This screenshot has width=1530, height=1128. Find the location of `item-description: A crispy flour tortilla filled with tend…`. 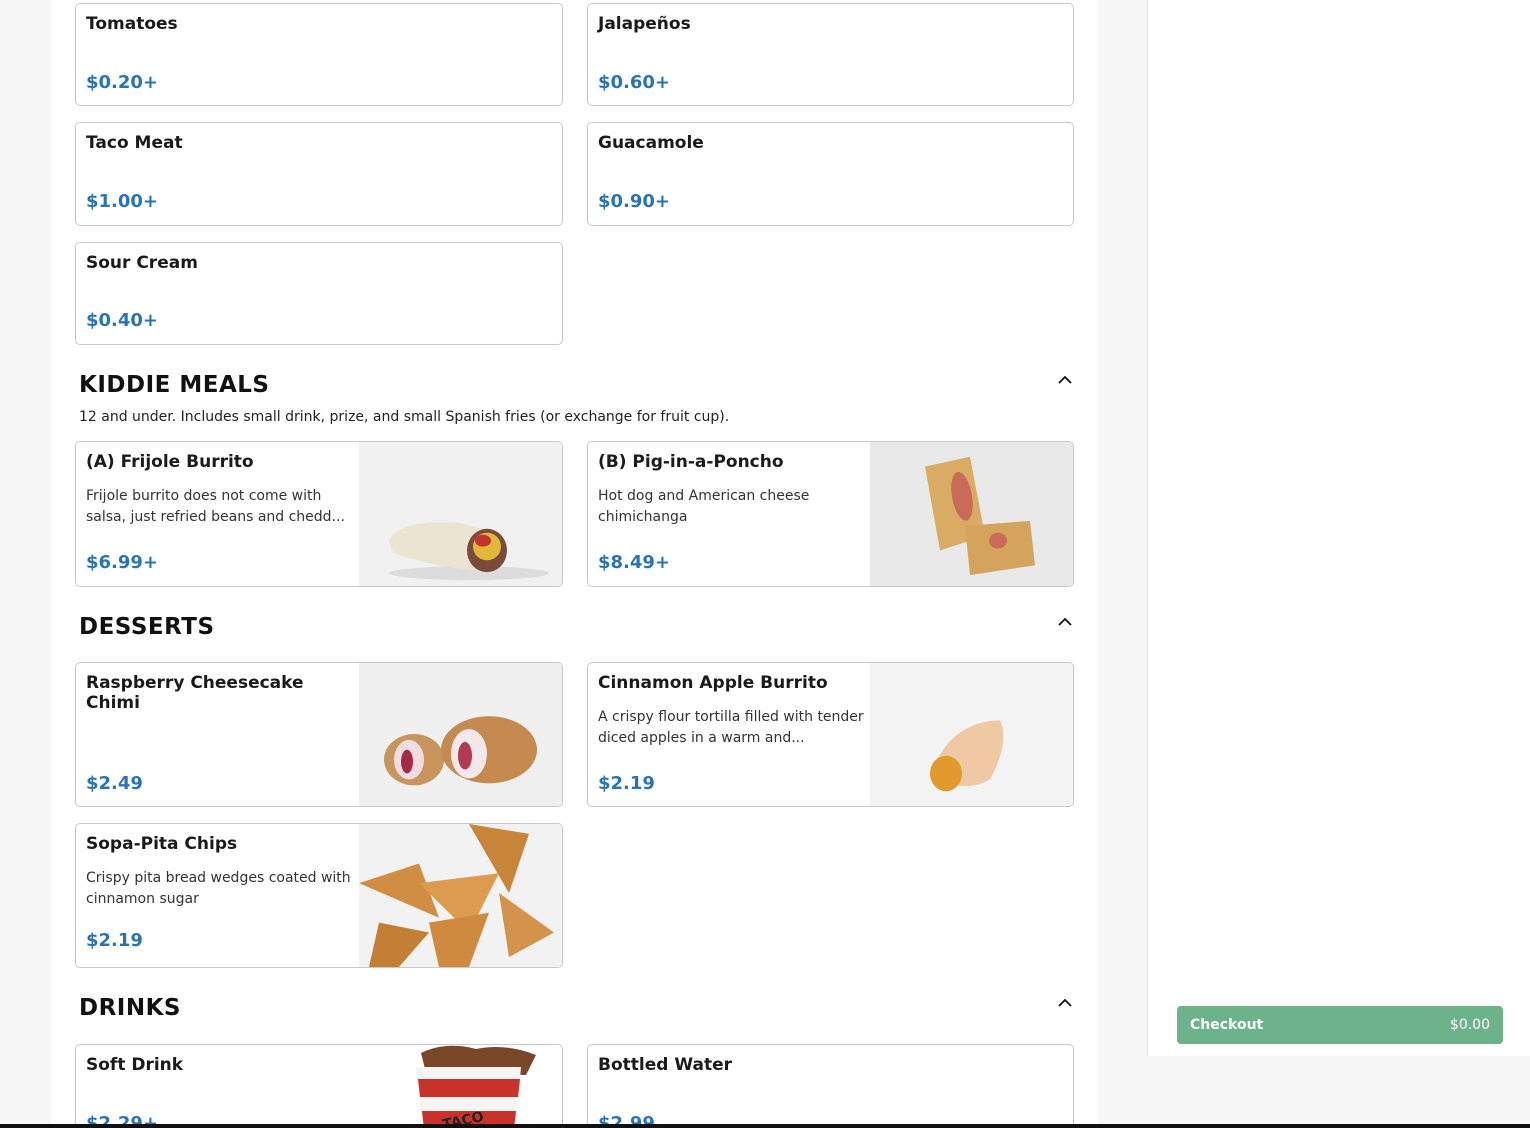

item-description: A crispy flour tortilla filled with tend… is located at coordinates (731, 727).